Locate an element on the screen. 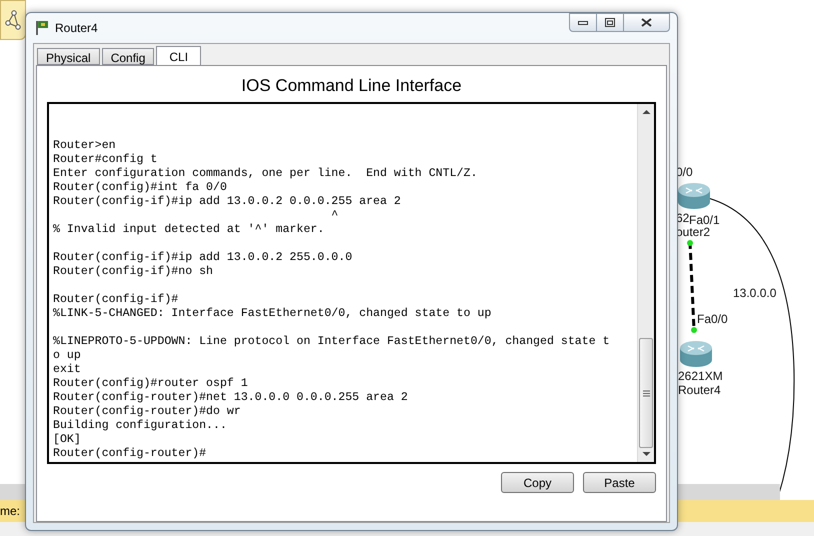  scroll-down-icon is located at coordinates (646, 454).